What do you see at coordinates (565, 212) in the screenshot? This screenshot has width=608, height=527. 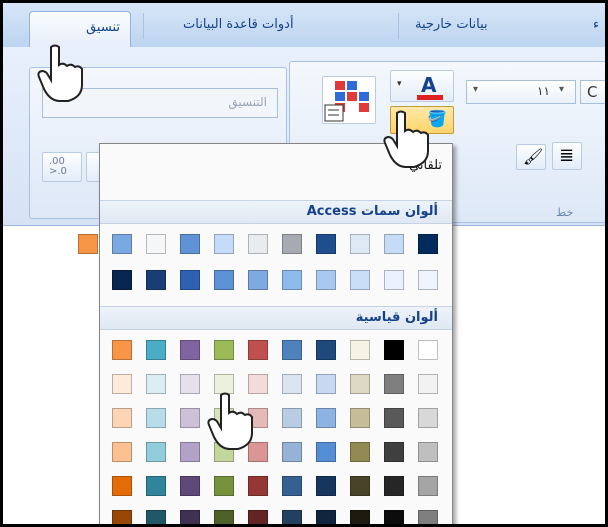 I see `font-group-label: خط` at bounding box center [565, 212].